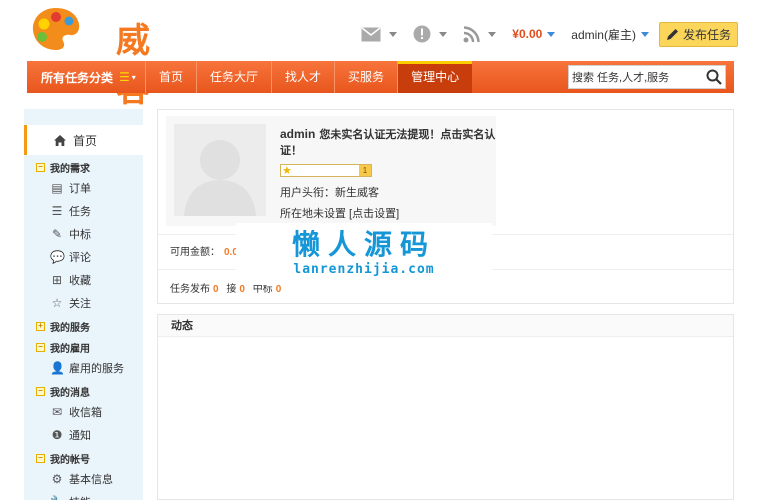  I want to click on sidebar-item-following: ☆ 关注, so click(83, 302).